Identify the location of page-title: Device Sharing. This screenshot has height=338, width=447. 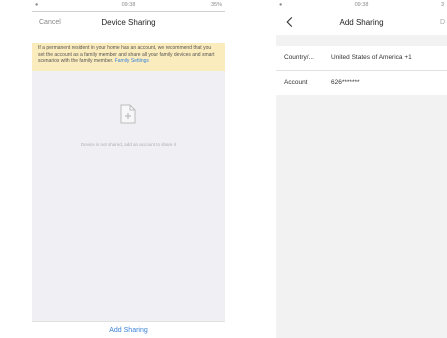
(128, 22).